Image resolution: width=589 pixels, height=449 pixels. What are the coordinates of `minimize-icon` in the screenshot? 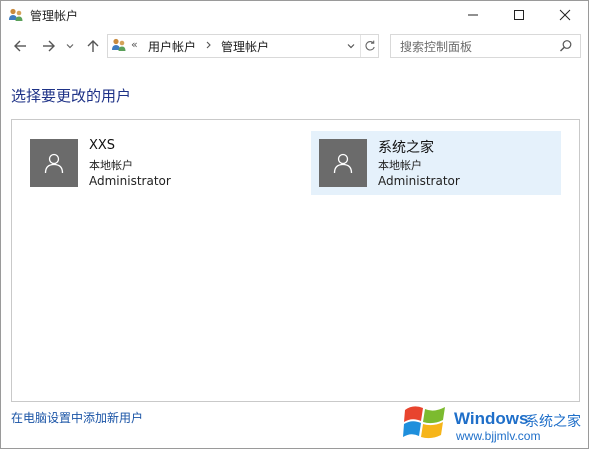 It's located at (473, 15).